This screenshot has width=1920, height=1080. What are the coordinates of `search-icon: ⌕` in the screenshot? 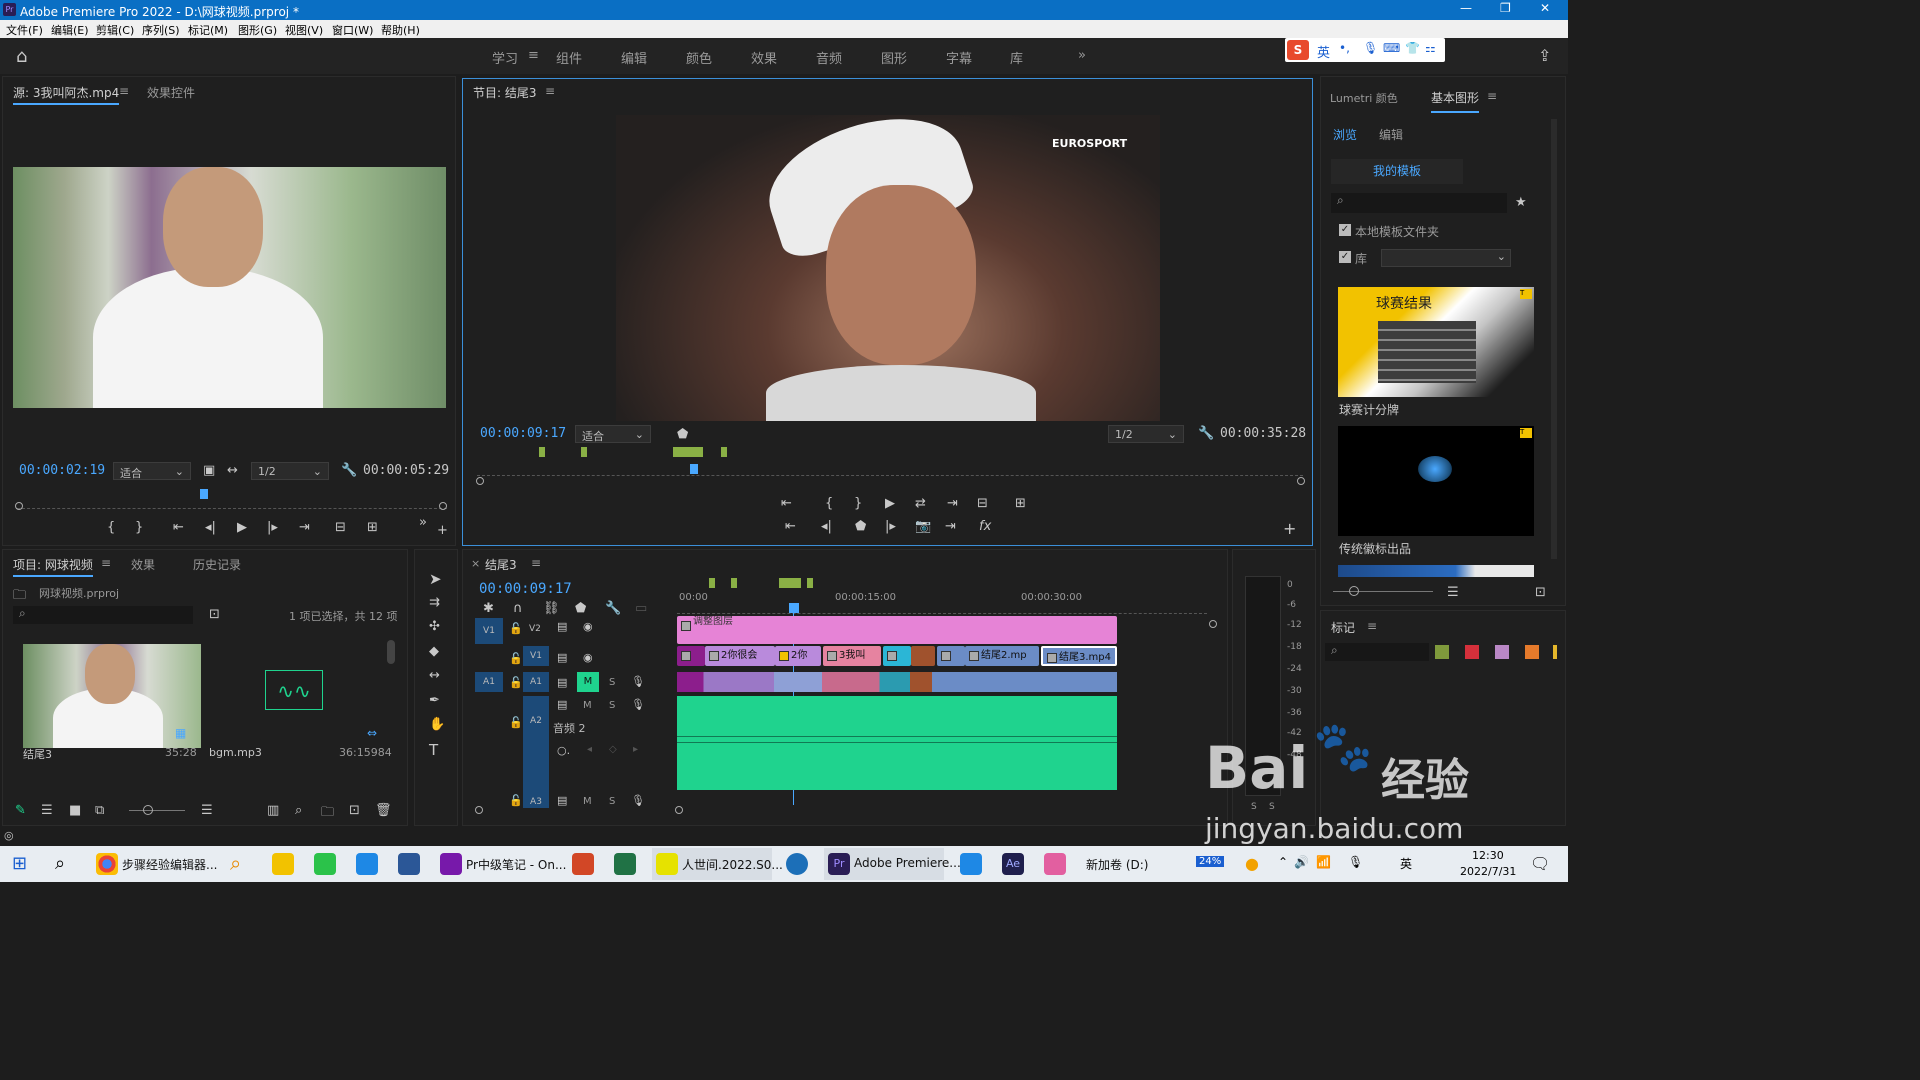 It's located at (60, 863).